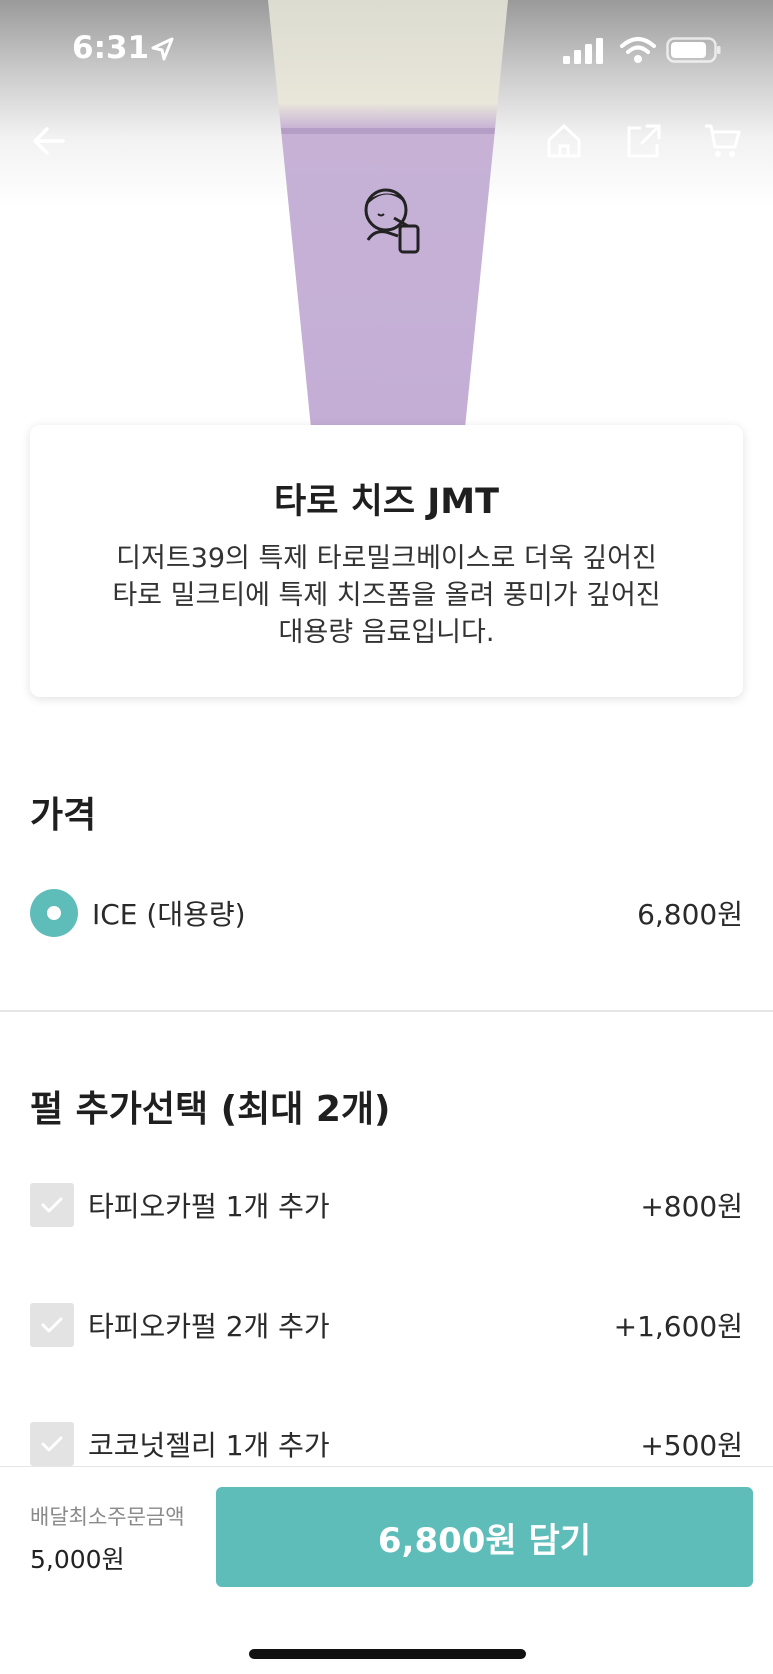 The width and height of the screenshot is (773, 1674). What do you see at coordinates (386, 502) in the screenshot?
I see `product-title: 타로 치즈 JMT` at bounding box center [386, 502].